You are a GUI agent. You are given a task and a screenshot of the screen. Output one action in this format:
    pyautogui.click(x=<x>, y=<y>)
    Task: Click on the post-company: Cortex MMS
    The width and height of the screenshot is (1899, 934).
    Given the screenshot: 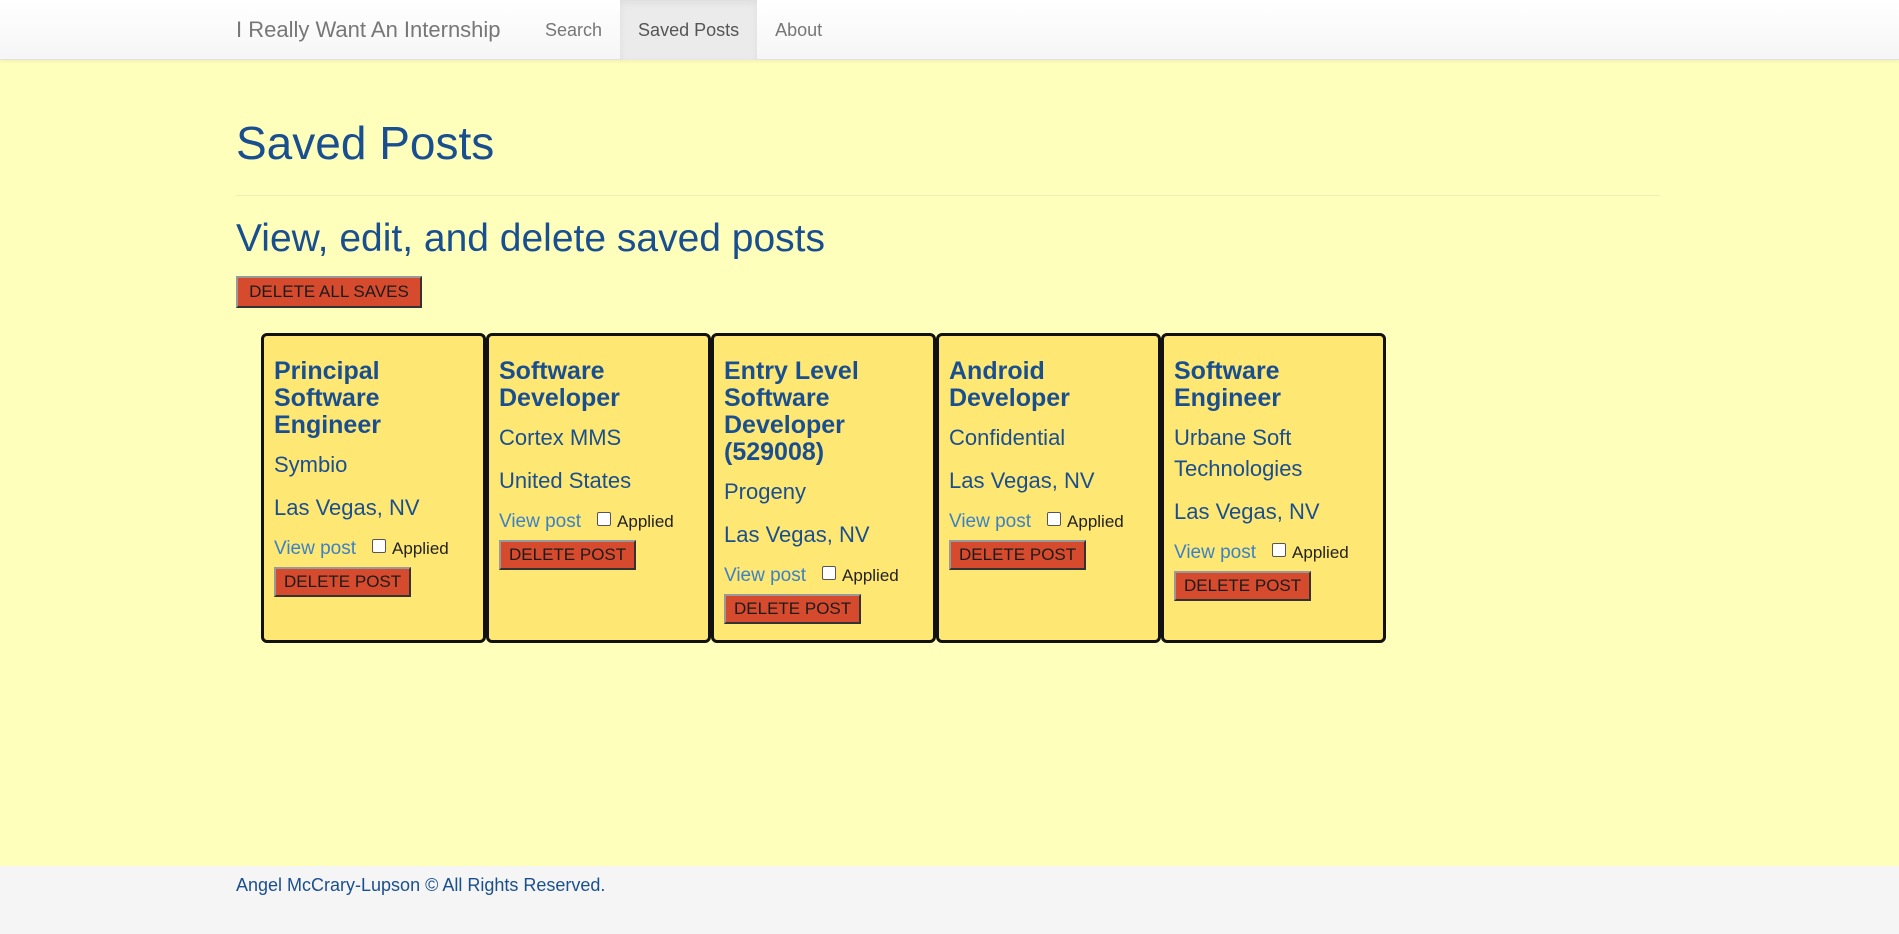 What is the action you would take?
    pyautogui.click(x=560, y=437)
    